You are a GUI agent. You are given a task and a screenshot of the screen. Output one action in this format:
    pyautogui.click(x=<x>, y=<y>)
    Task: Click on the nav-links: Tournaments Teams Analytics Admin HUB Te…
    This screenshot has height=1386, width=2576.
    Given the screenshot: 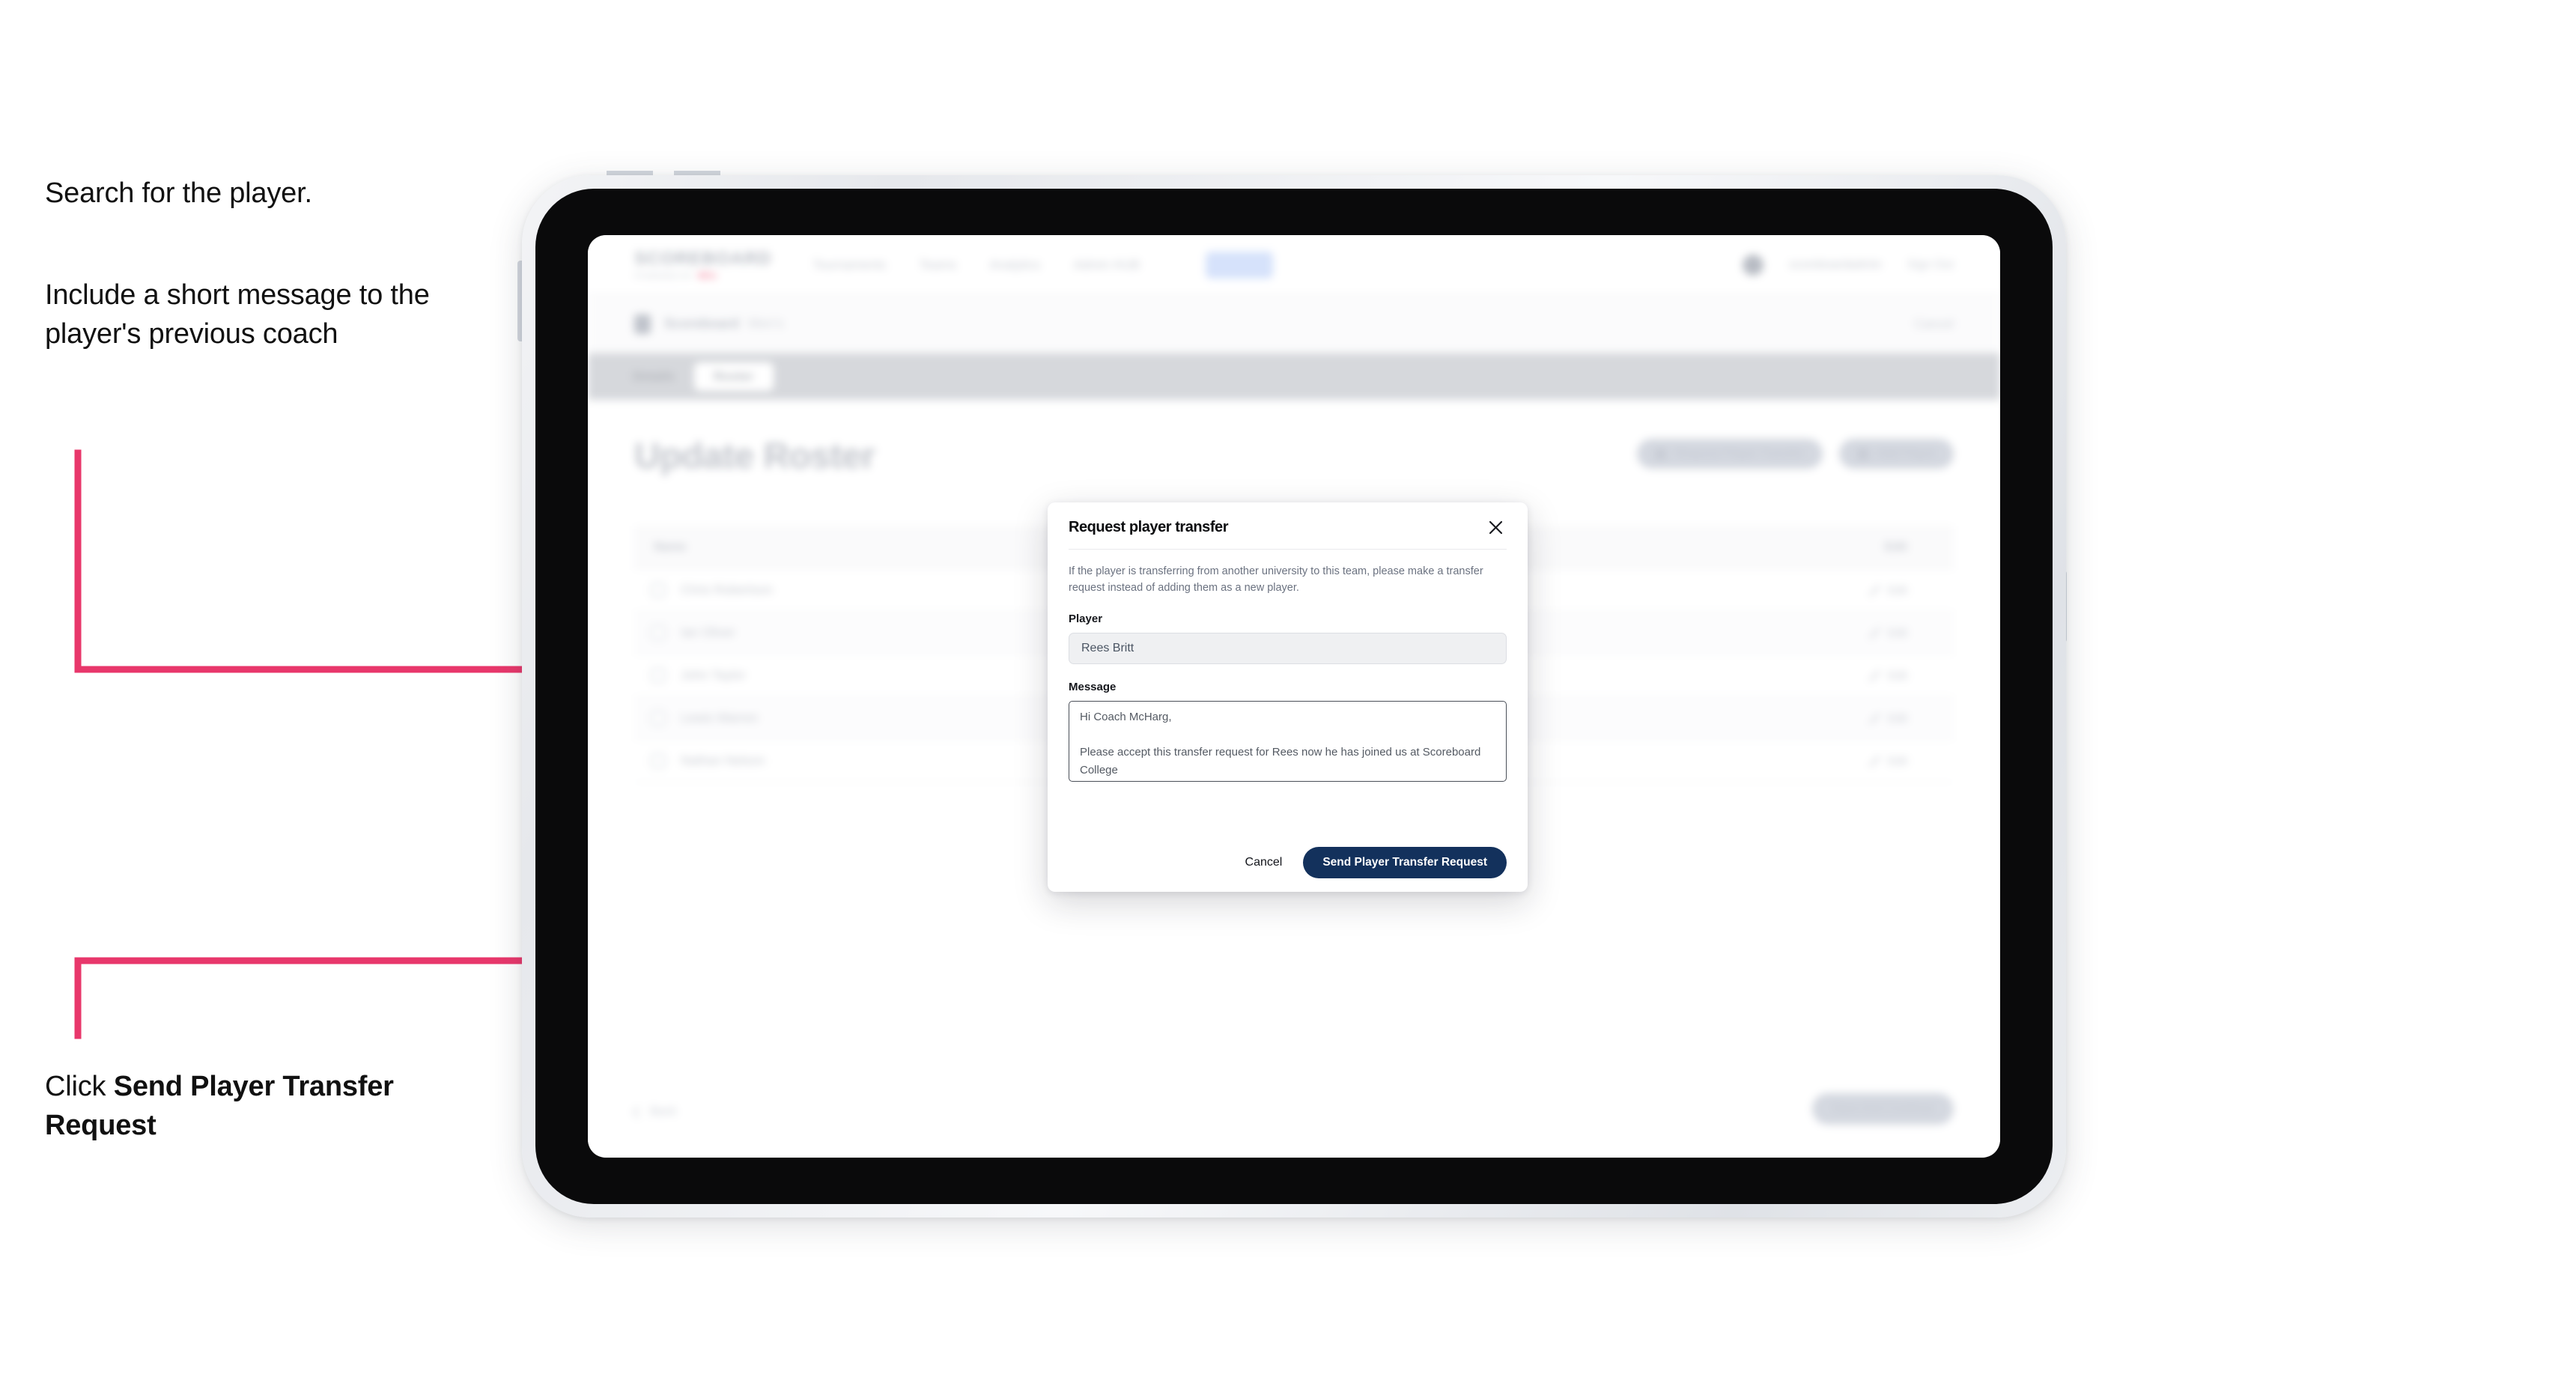 What is the action you would take?
    pyautogui.click(x=1042, y=265)
    